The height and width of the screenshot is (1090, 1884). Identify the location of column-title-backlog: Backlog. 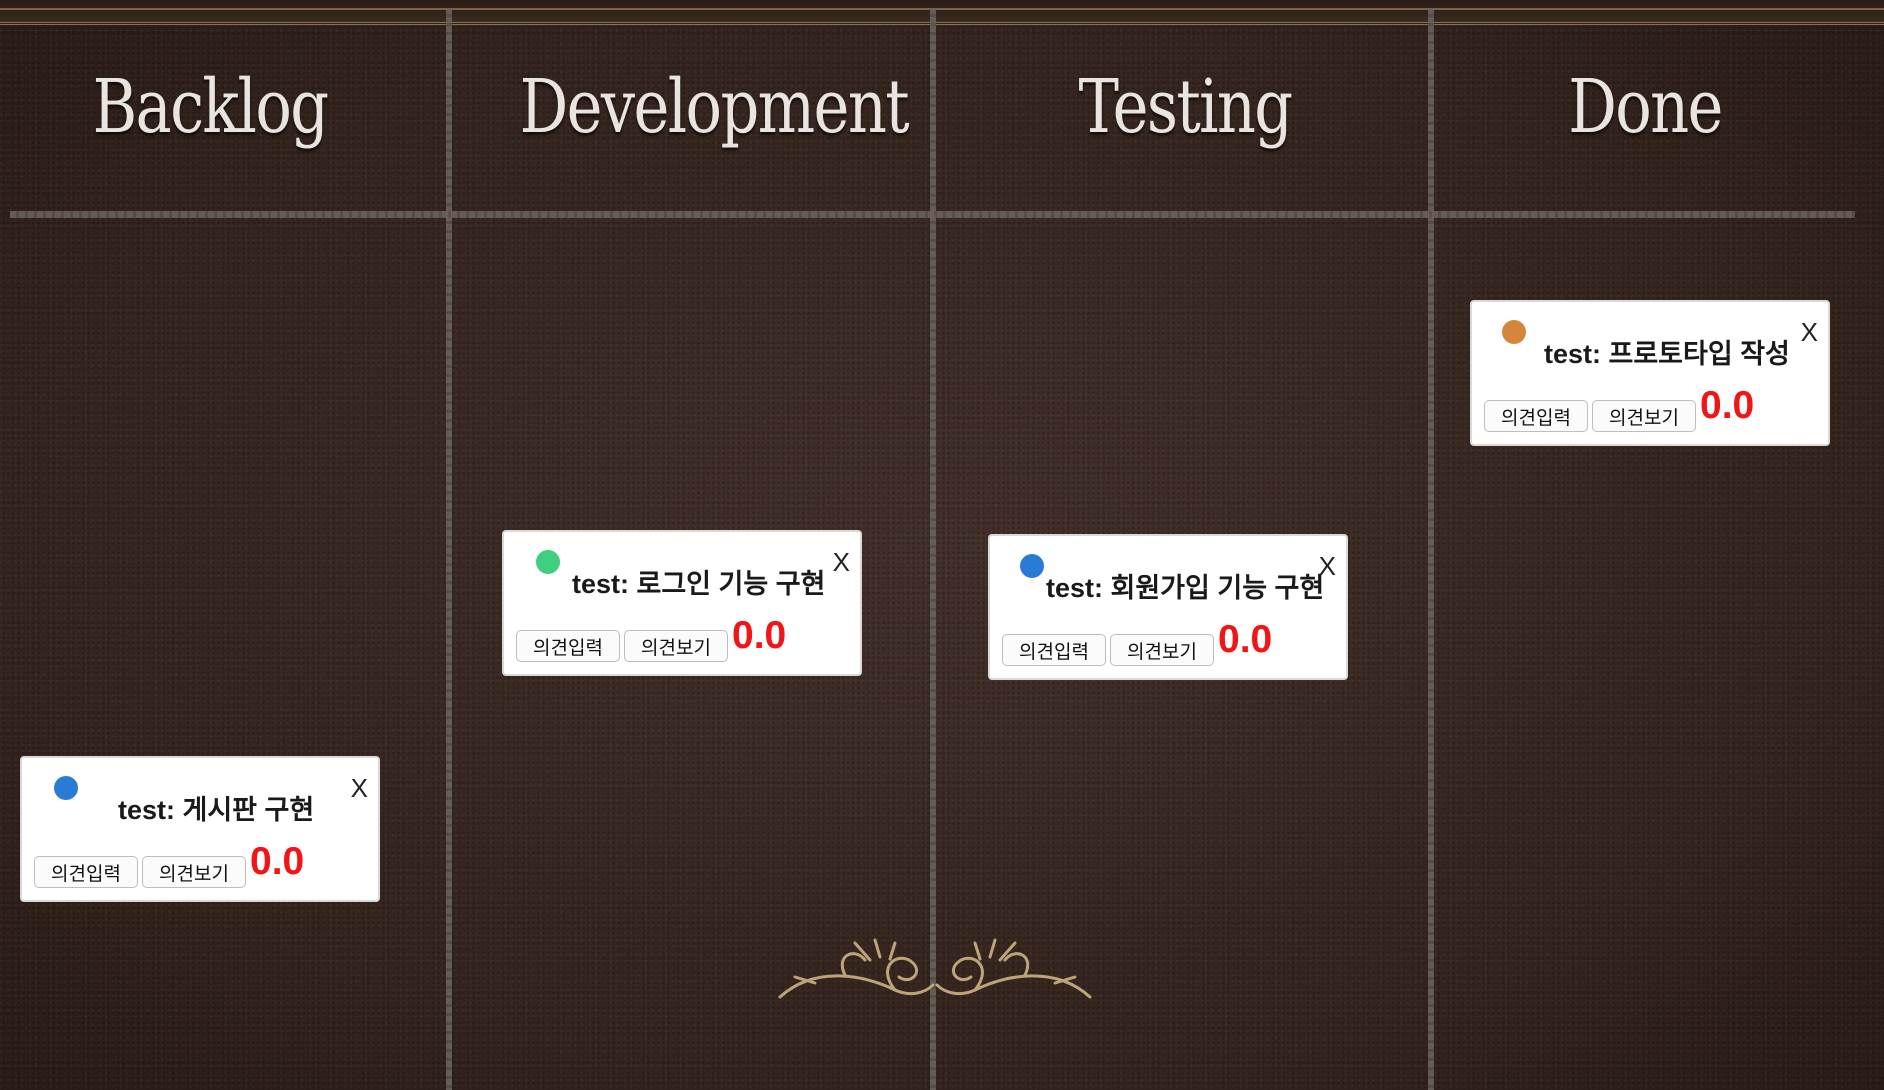
(210, 107).